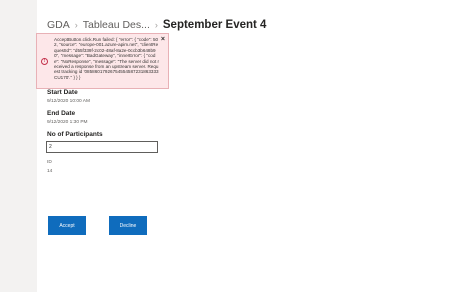  Describe the element at coordinates (75, 134) in the screenshot. I see `participants-label: No of Participants` at that location.